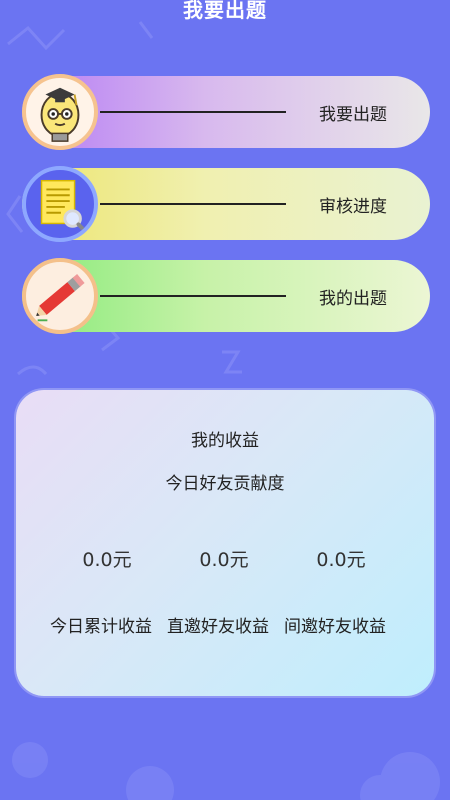 The width and height of the screenshot is (450, 800). What do you see at coordinates (224, 560) in the screenshot?
I see `direct-invite-earnings-value: 0.0元` at bounding box center [224, 560].